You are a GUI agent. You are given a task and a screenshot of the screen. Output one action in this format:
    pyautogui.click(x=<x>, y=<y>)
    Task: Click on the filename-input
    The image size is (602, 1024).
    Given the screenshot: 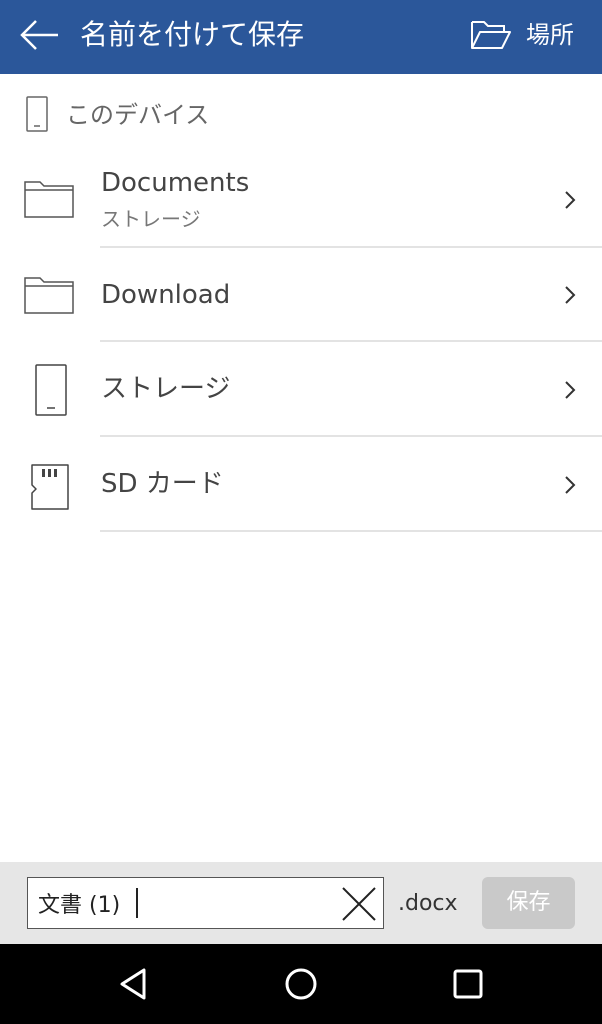 What is the action you would take?
    pyautogui.click(x=183, y=903)
    